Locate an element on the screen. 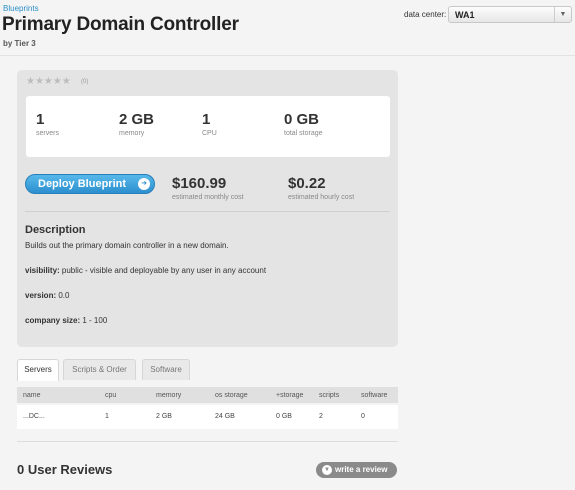 Image resolution: width=575 pixels, height=490 pixels. panel-divider is located at coordinates (207, 211).